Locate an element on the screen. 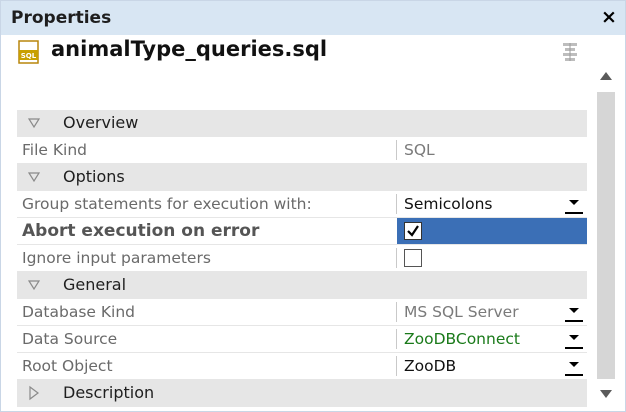 The width and height of the screenshot is (626, 412). panel-title: Properties is located at coordinates (61, 18).